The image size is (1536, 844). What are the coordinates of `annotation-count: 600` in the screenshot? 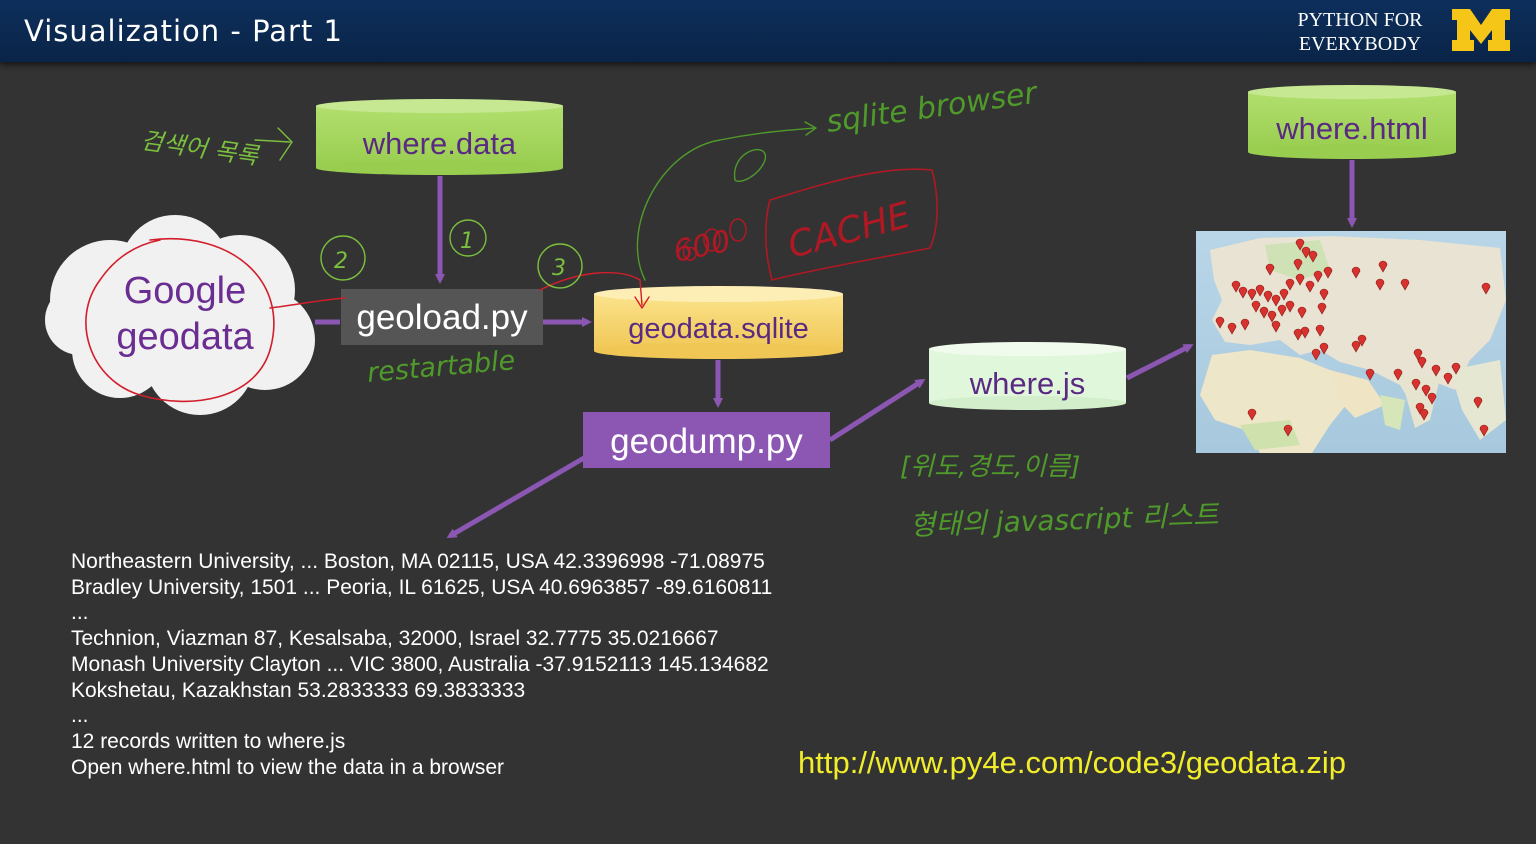 It's located at (701, 247).